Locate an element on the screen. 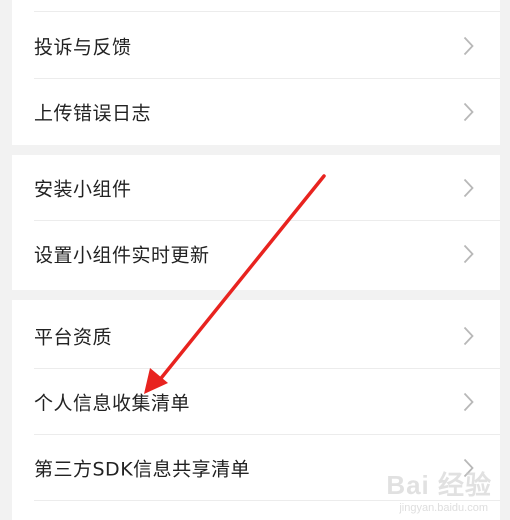  menu-item-label: 安装小组件 is located at coordinates (83, 189).